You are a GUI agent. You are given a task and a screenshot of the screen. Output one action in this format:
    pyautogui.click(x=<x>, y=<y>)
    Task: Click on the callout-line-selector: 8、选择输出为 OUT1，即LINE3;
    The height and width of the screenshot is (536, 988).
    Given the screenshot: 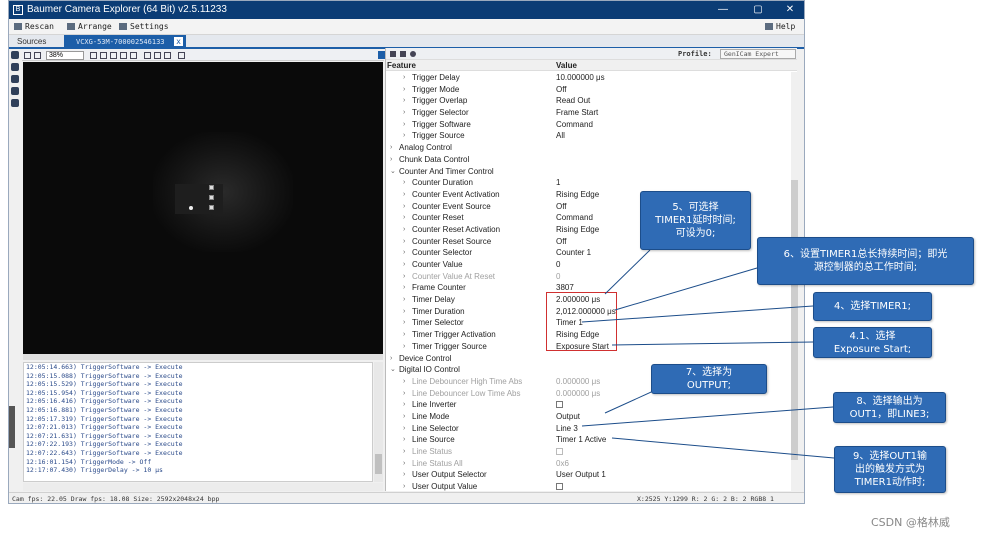 What is the action you would take?
    pyautogui.click(x=889, y=407)
    